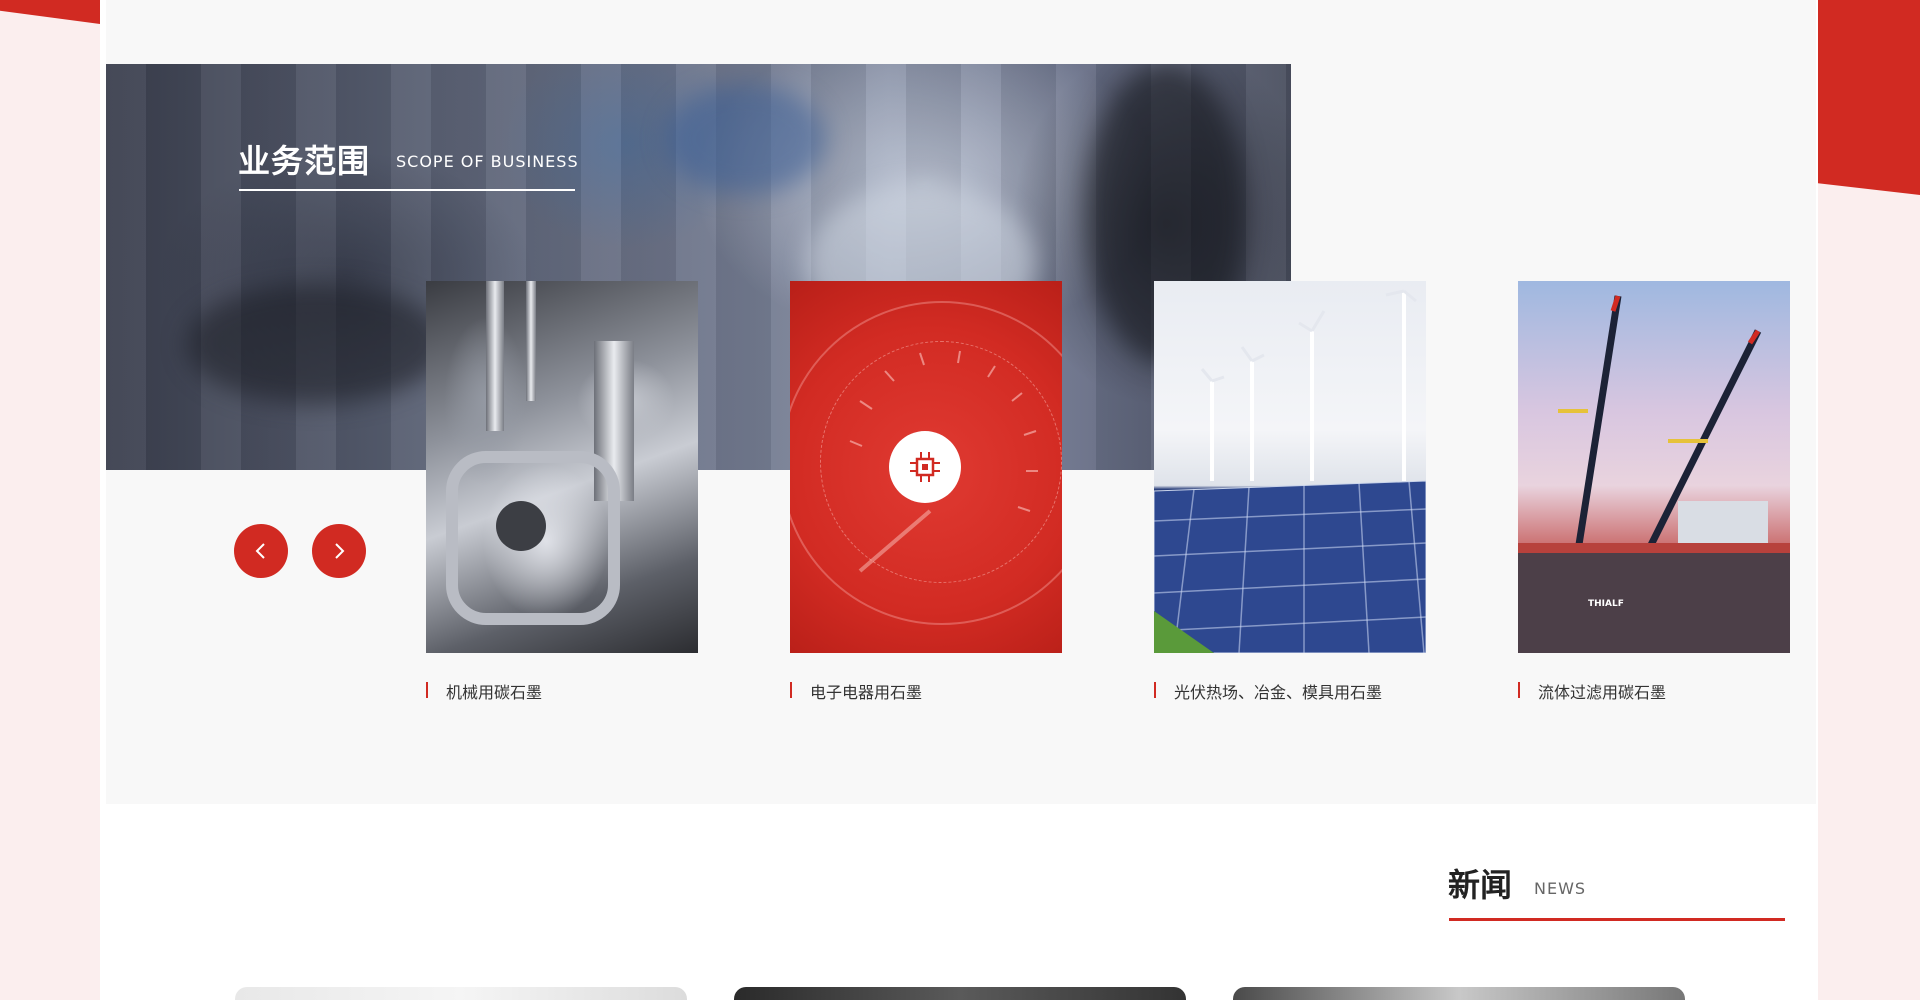 The width and height of the screenshot is (1920, 1000). I want to click on business-subtitle: SCOPE OF BUSINESS, so click(487, 161).